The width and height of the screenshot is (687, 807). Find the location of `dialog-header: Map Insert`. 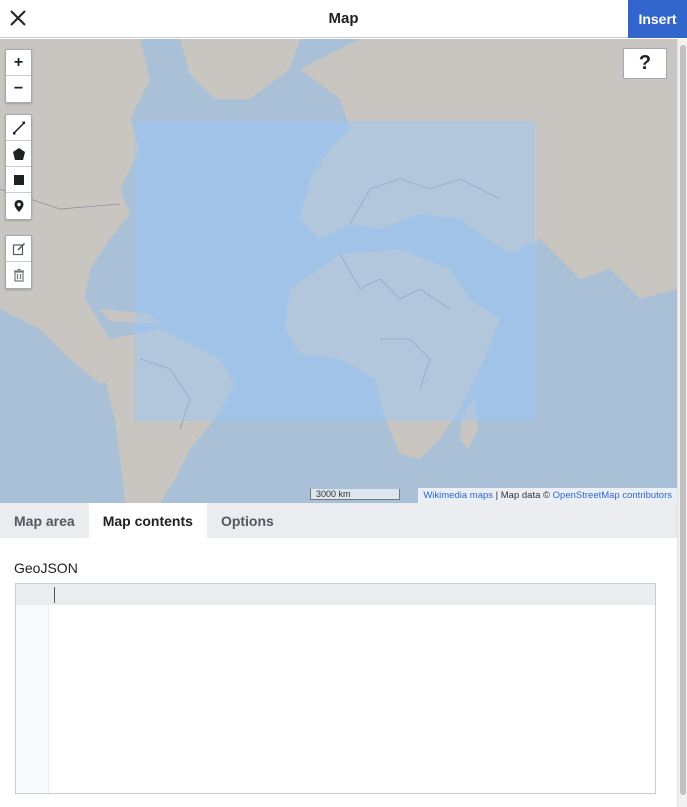

dialog-header: Map Insert is located at coordinates (343, 19).